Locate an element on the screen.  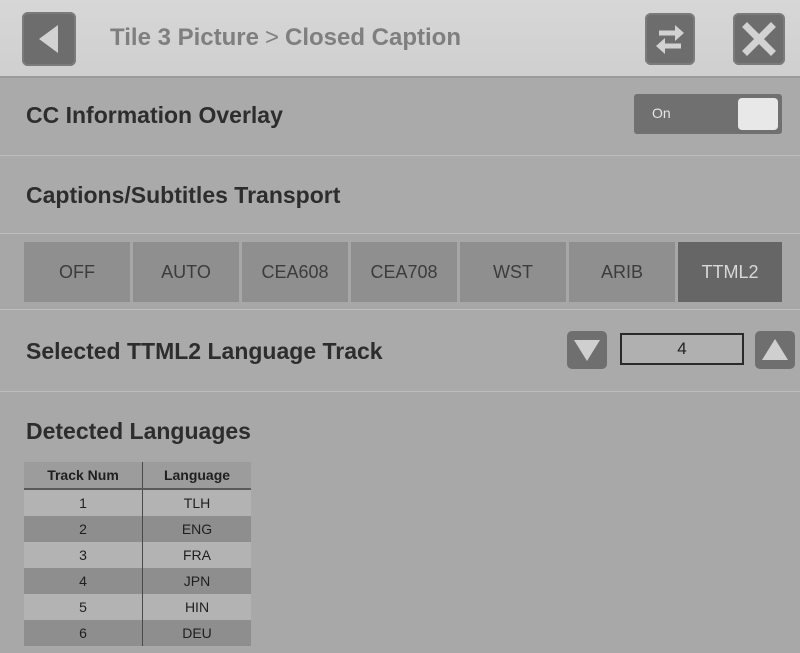
column-header-track-num: Track Num is located at coordinates (83, 476).